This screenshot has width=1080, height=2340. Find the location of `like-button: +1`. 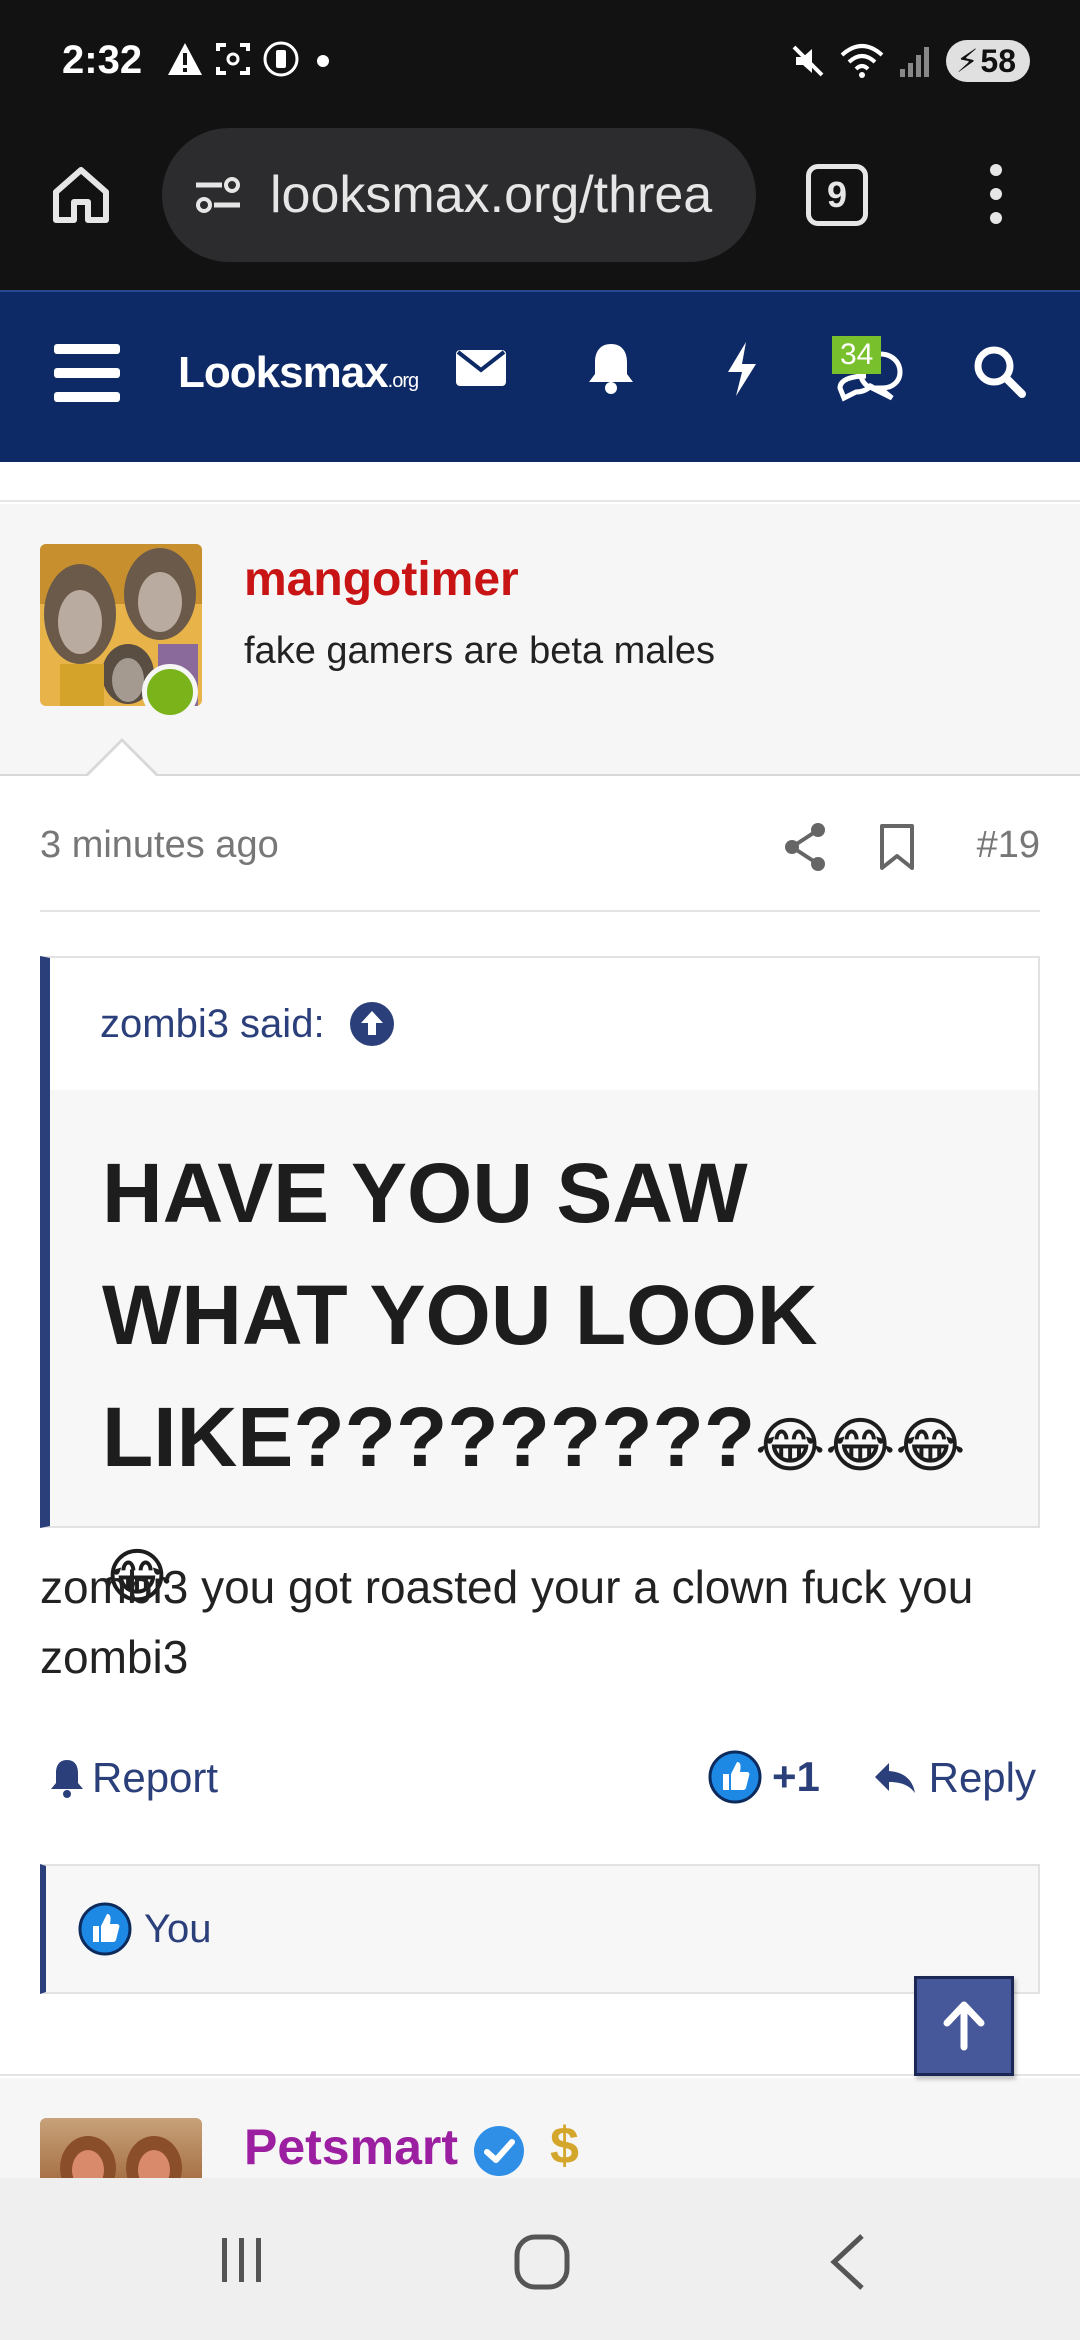

like-button: +1 is located at coordinates (764, 1777).